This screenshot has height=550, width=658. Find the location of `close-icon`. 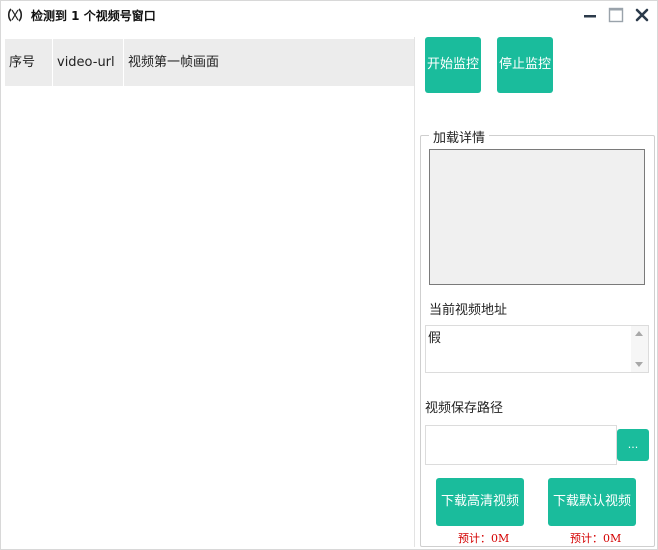

close-icon is located at coordinates (642, 15).